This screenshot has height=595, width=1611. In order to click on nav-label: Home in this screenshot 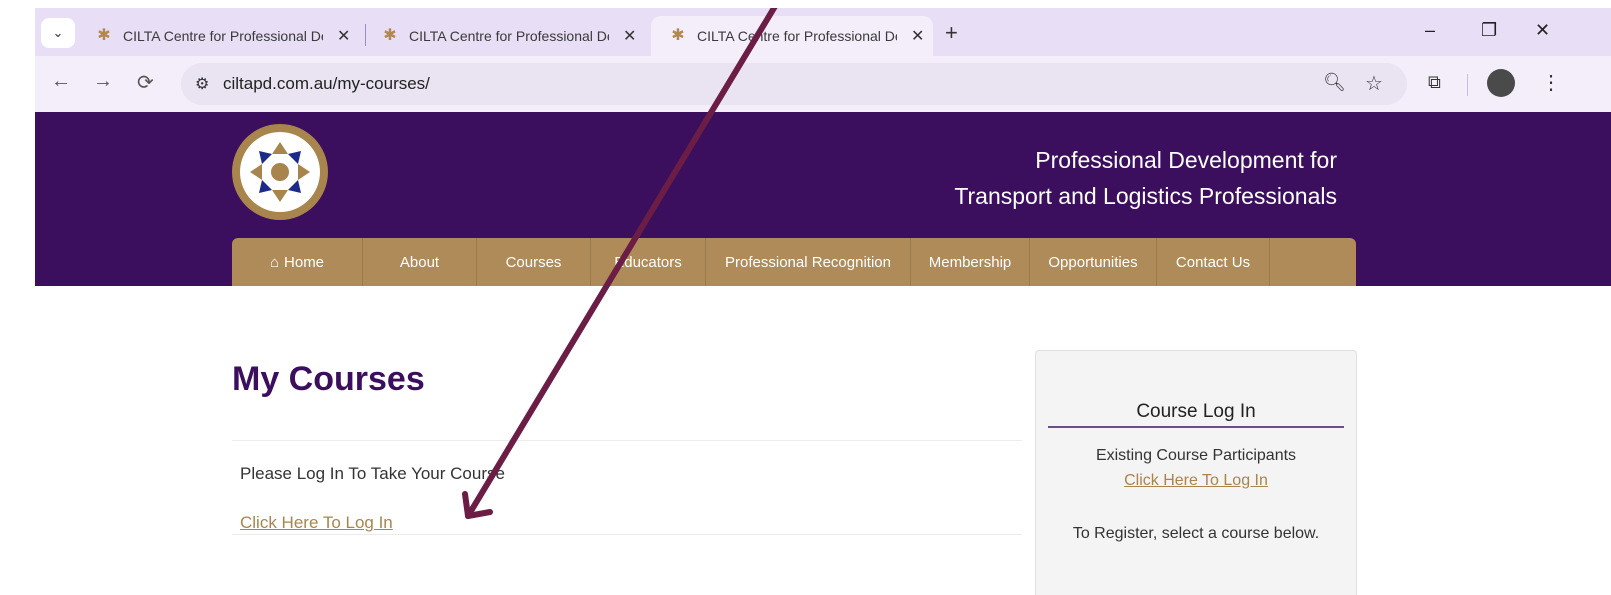, I will do `click(304, 262)`.